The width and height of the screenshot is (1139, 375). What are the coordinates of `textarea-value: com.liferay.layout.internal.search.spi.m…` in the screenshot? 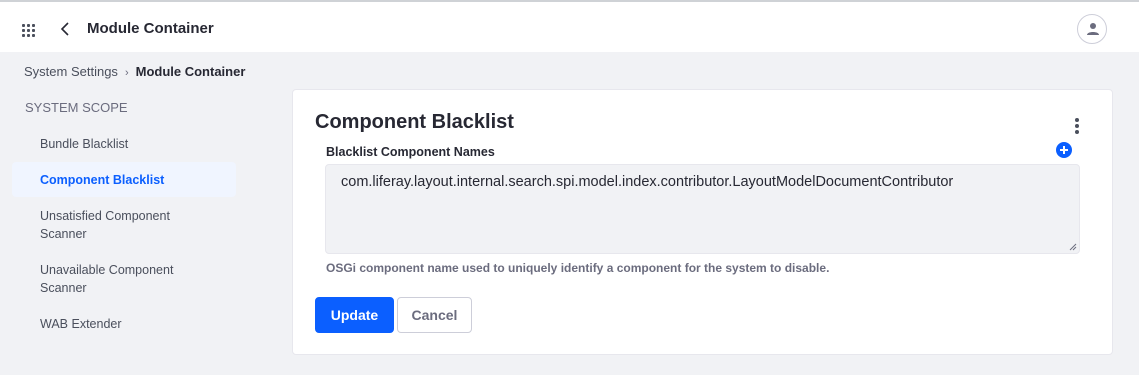 It's located at (647, 182).